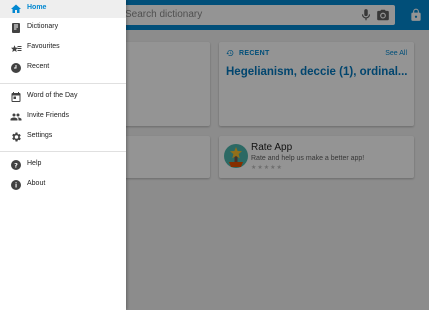 Image resolution: width=429 pixels, height=310 pixels. I want to click on gear-icon, so click(16, 137).